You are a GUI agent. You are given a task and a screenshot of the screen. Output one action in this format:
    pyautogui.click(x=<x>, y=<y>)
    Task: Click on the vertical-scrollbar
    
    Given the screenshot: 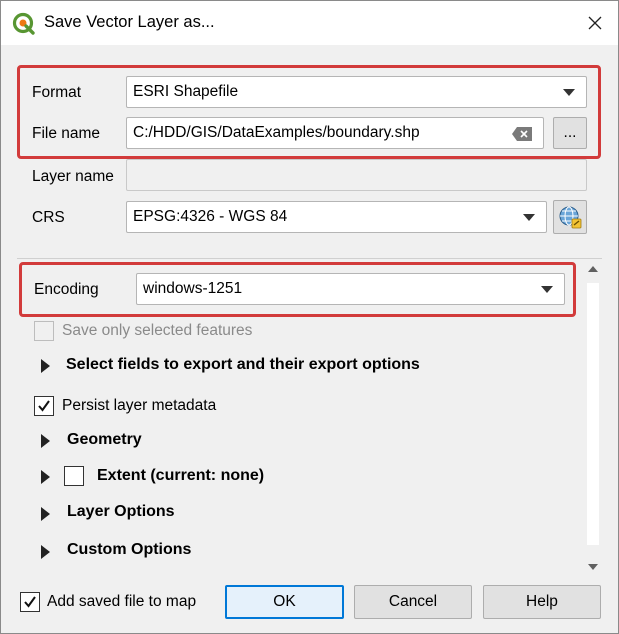 What is the action you would take?
    pyautogui.click(x=593, y=418)
    